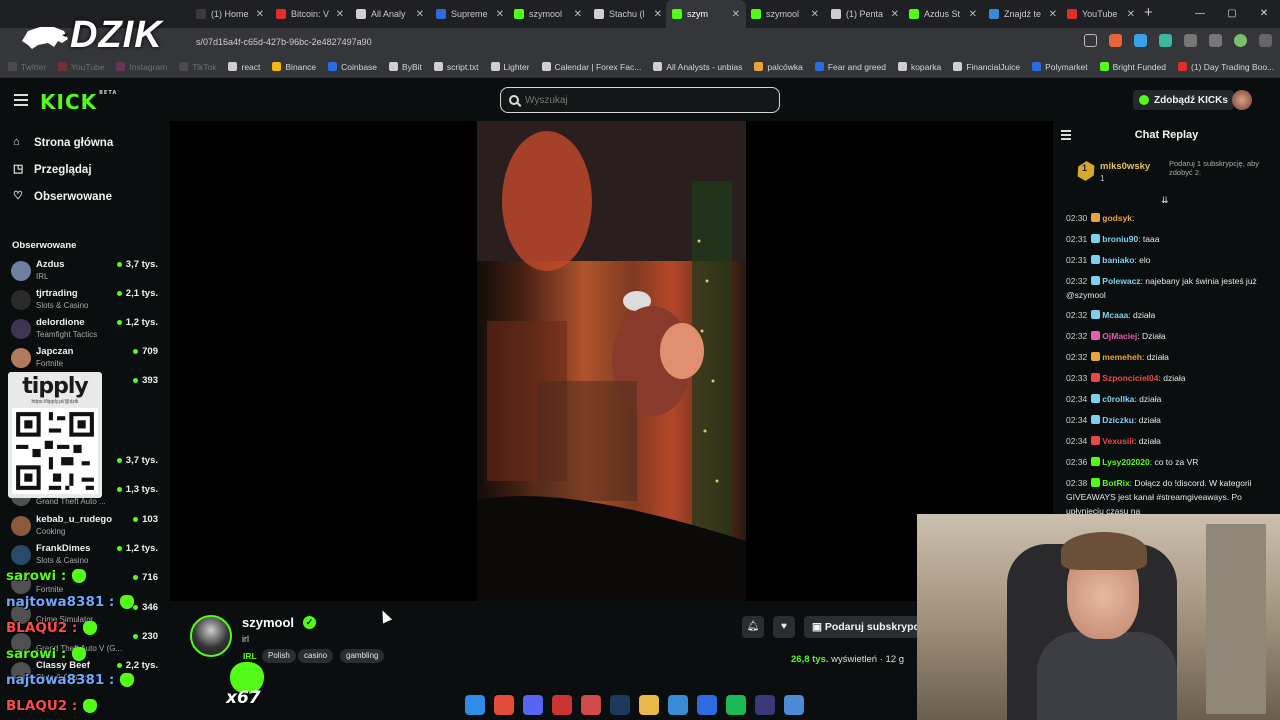 The image size is (1280, 720). Describe the element at coordinates (697, 67) in the screenshot. I see `bookmark-item: All Analysts - unbias` at that location.